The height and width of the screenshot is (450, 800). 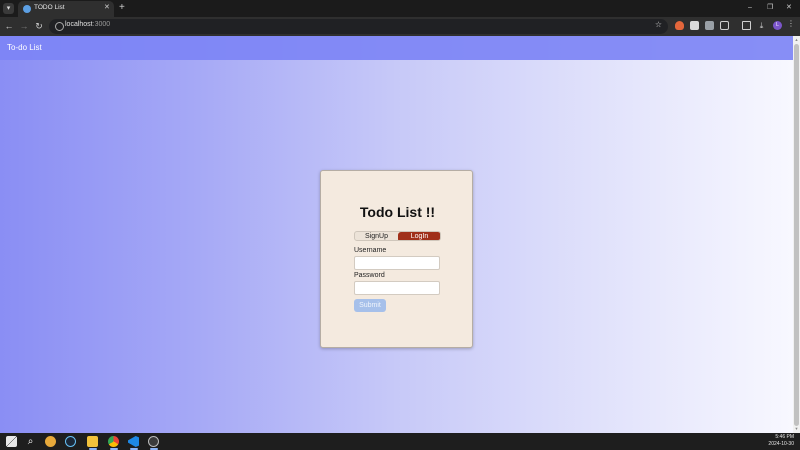 What do you see at coordinates (777, 25) in the screenshot?
I see `profile-avatar-icon: L` at bounding box center [777, 25].